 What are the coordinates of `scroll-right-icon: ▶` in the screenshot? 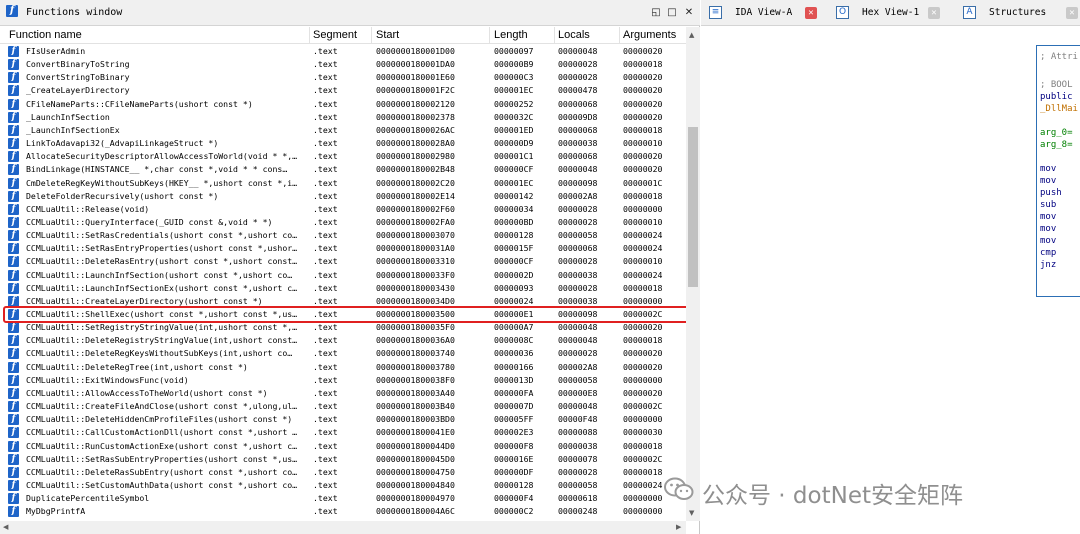 It's located at (678, 527).